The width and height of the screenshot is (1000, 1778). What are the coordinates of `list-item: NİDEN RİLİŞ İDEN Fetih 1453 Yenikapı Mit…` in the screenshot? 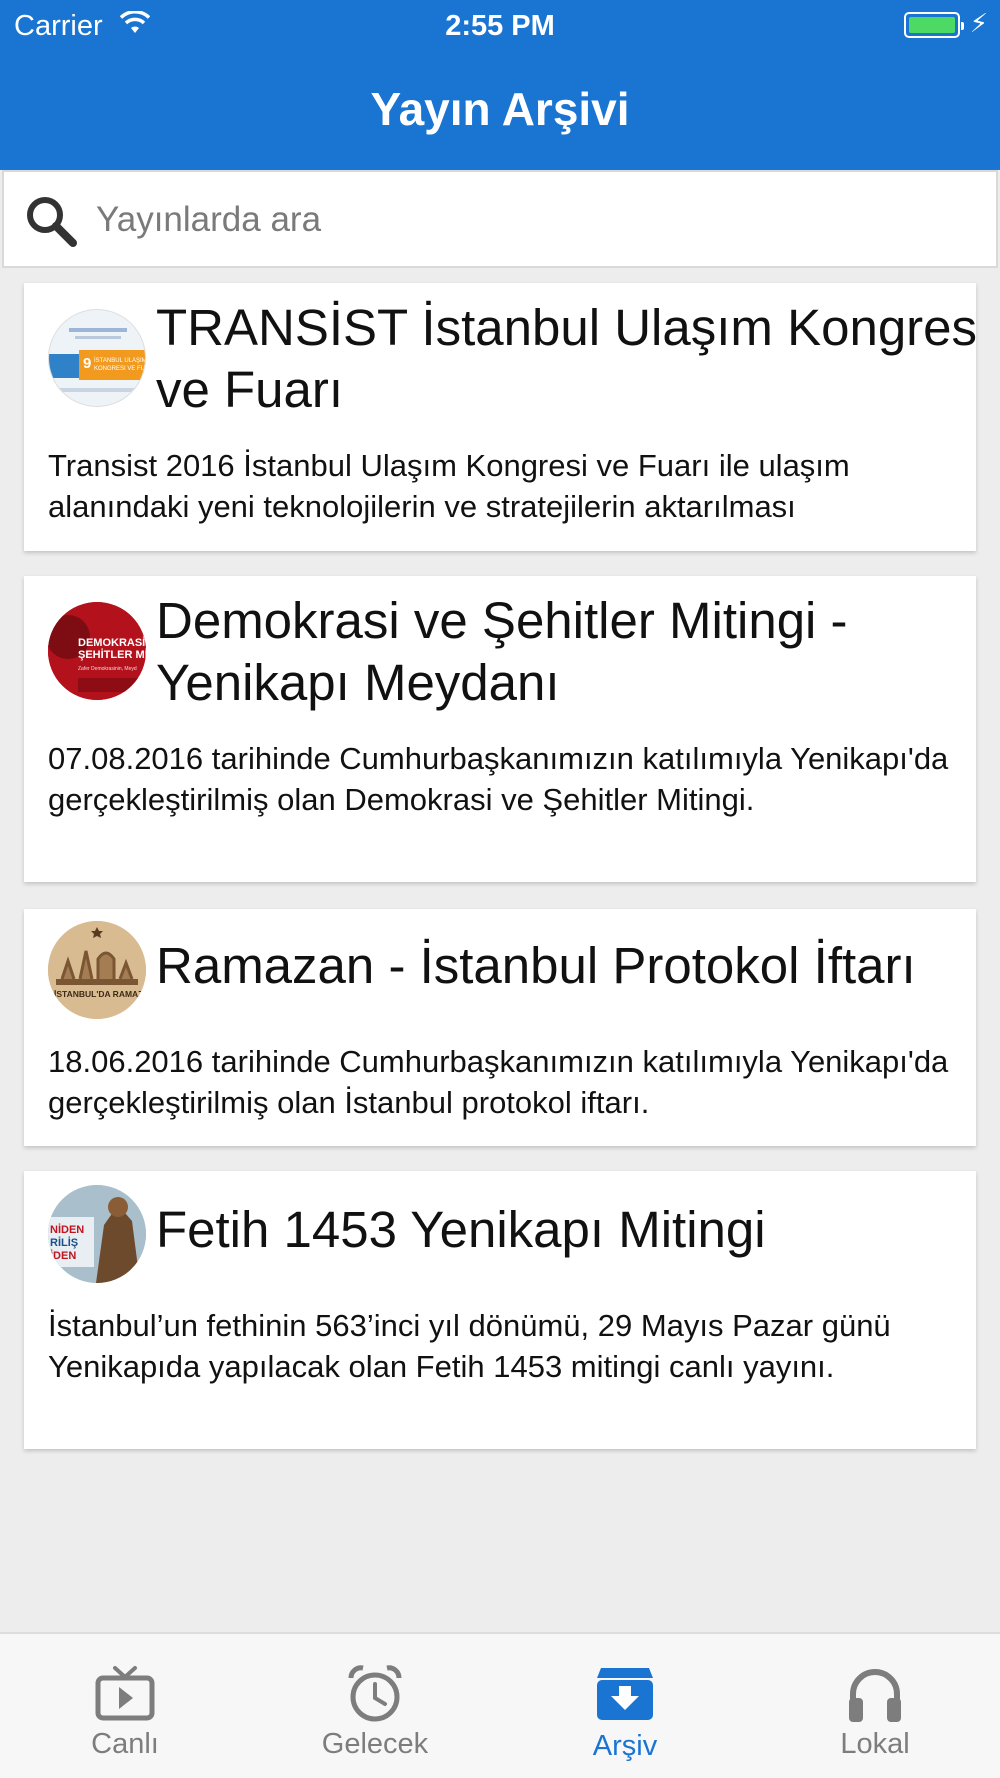 It's located at (500, 1310).